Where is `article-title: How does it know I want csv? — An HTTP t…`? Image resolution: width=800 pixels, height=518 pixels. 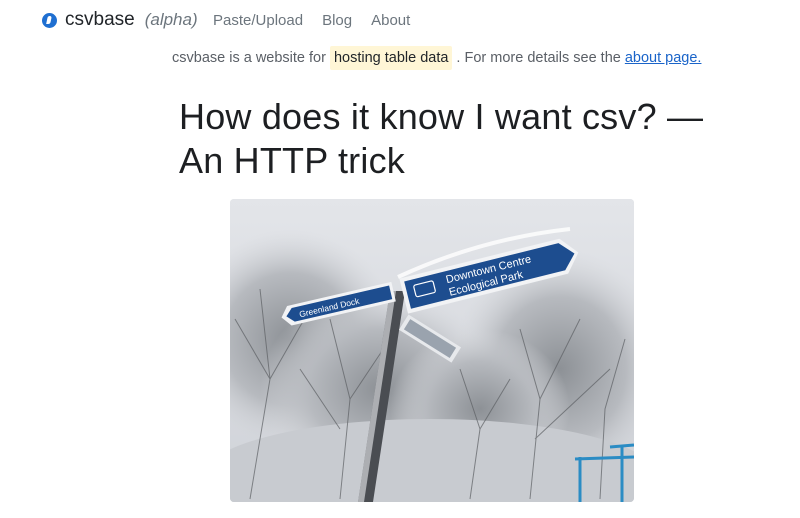 article-title: How does it know I want csv? — An HTTP t… is located at coordinates (441, 138).